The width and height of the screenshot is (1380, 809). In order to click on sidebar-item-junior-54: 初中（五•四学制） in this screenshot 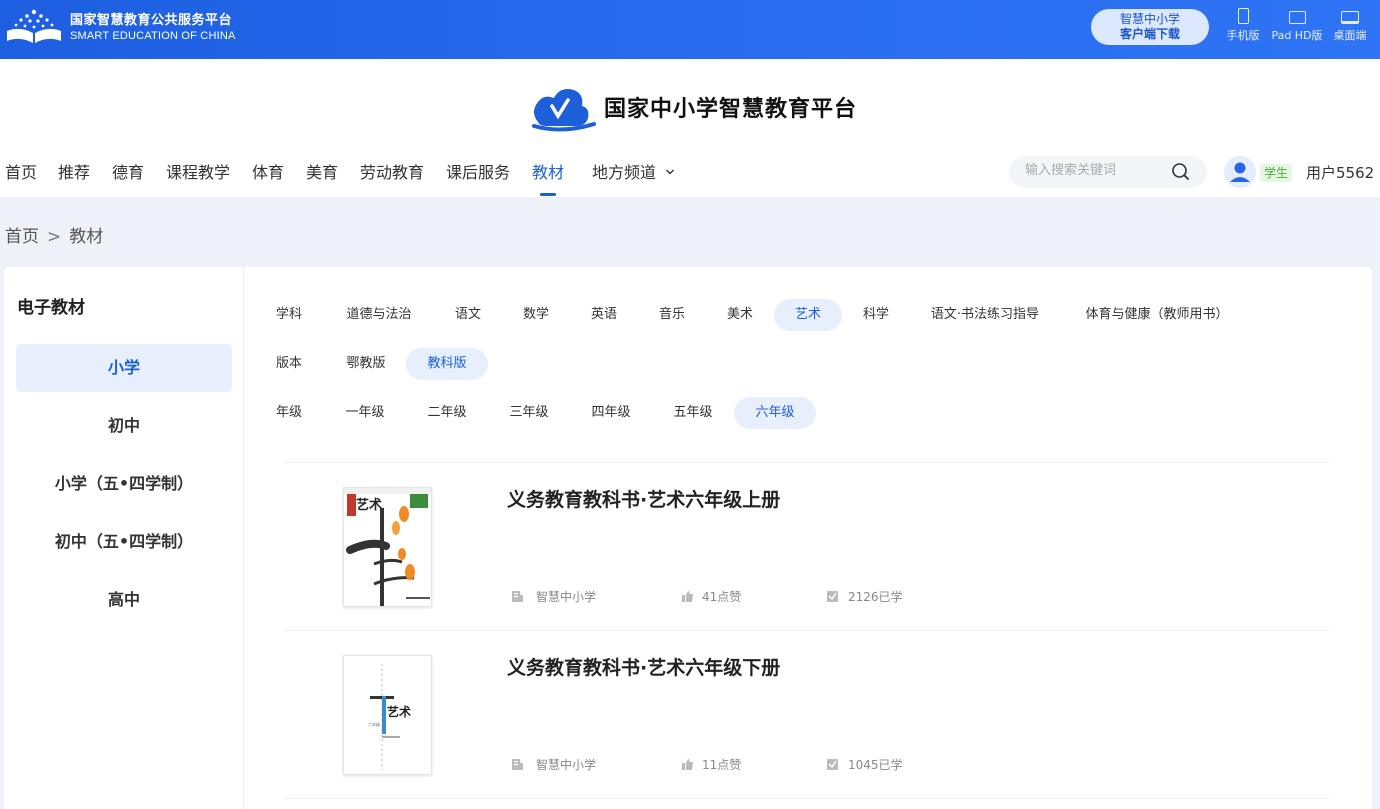, I will do `click(124, 542)`.